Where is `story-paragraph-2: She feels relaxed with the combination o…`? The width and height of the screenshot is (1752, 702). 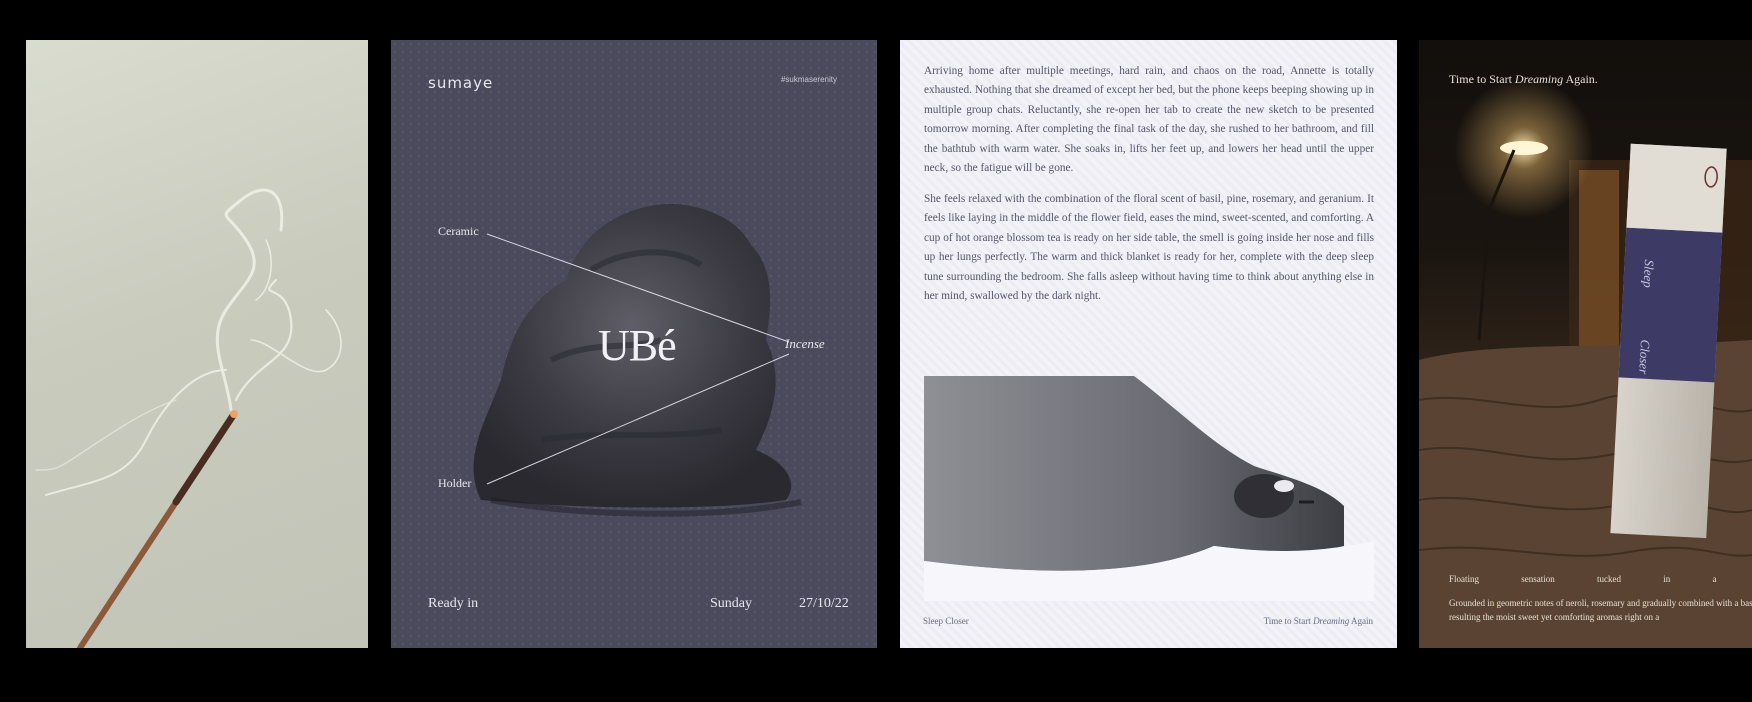 story-paragraph-2: She feels relaxed with the combination o… is located at coordinates (1149, 248).